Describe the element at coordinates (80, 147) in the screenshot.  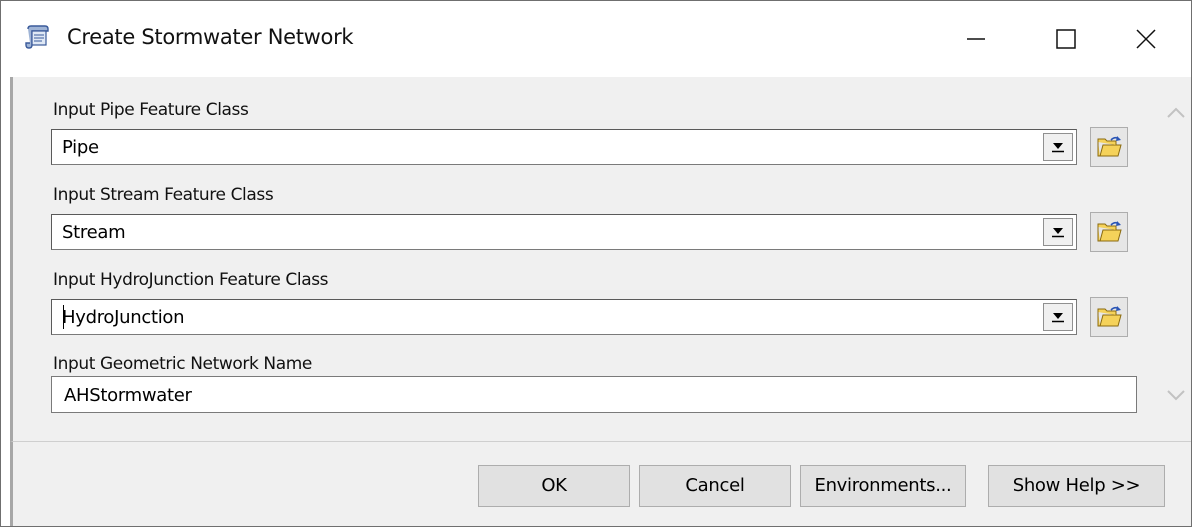
I see `combo-value: Pipe` at that location.